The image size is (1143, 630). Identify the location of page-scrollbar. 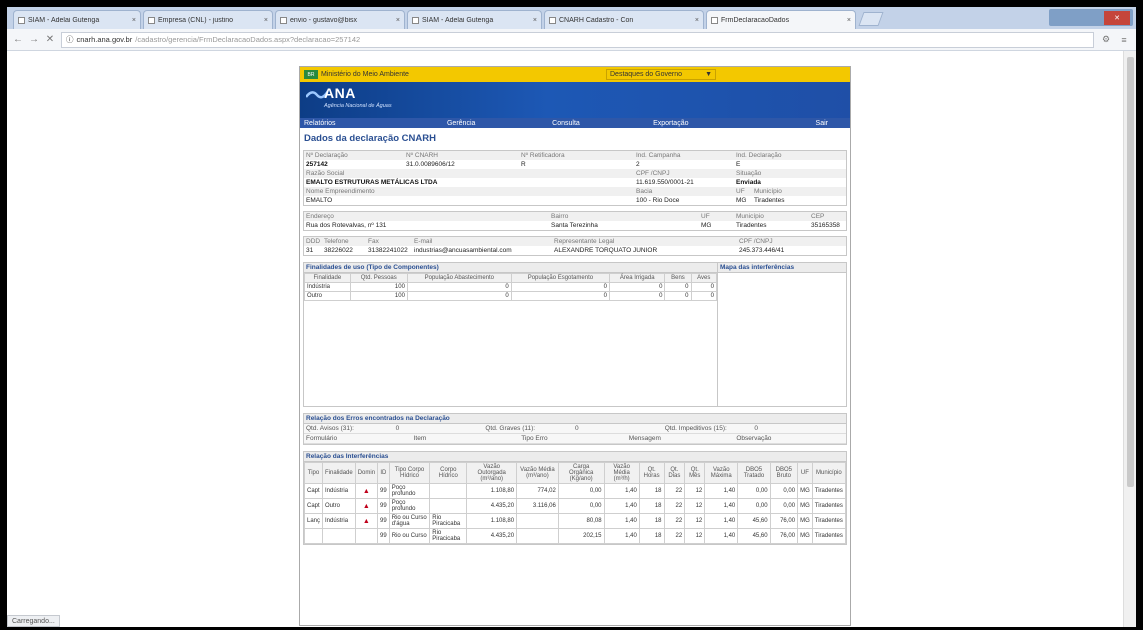
(1129, 339).